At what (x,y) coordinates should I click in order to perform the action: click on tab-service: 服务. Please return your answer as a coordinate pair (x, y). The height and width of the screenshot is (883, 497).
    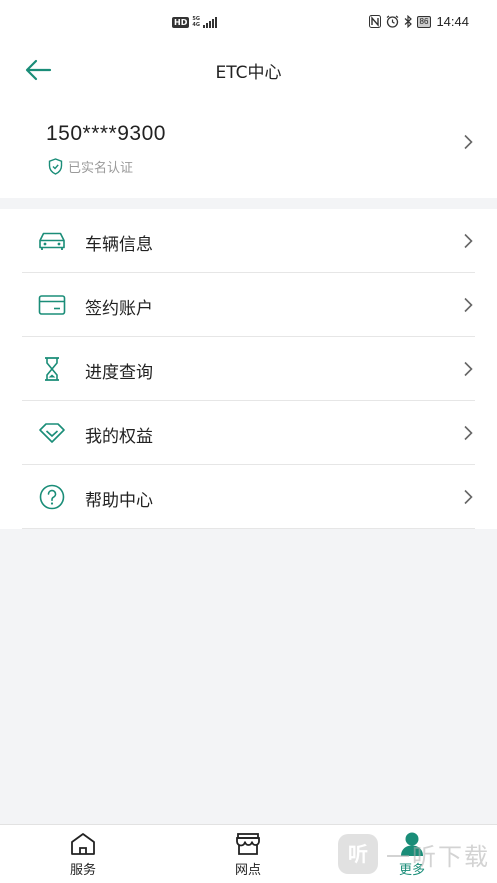
    Looking at the image, I should click on (83, 854).